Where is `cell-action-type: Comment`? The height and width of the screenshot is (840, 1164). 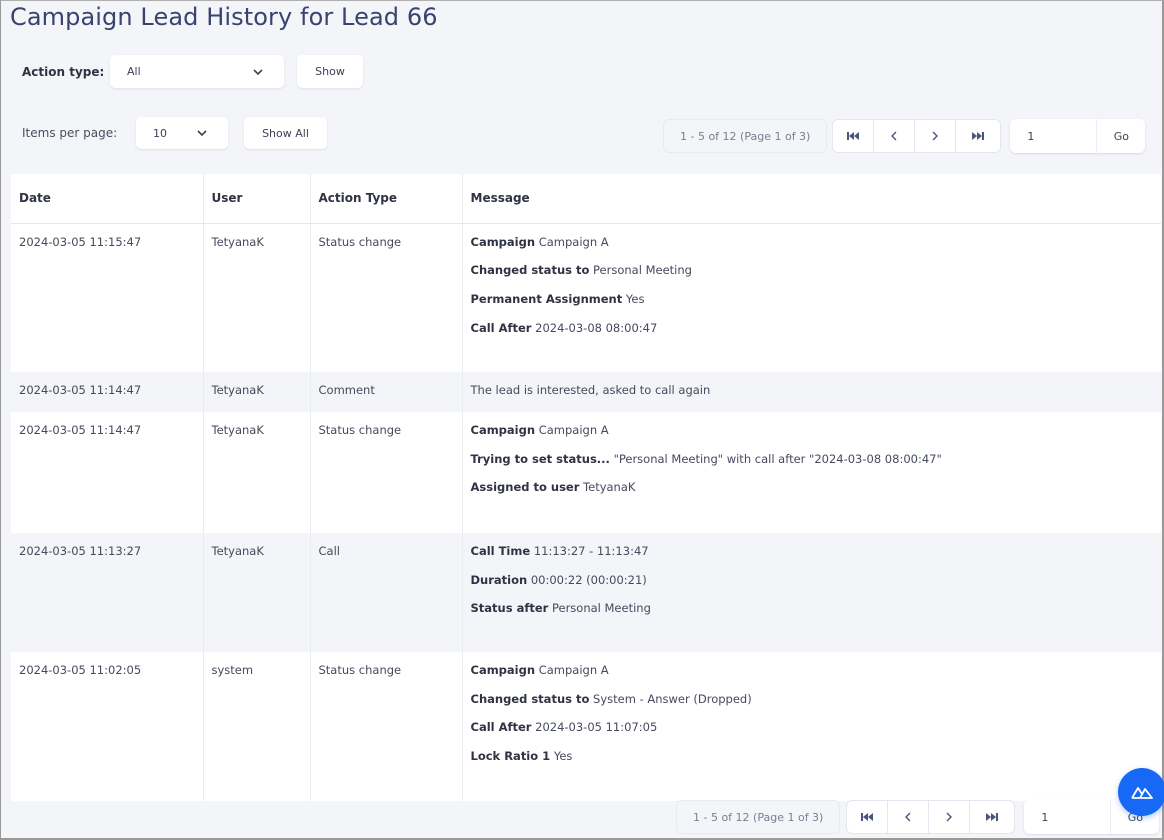
cell-action-type: Comment is located at coordinates (386, 392).